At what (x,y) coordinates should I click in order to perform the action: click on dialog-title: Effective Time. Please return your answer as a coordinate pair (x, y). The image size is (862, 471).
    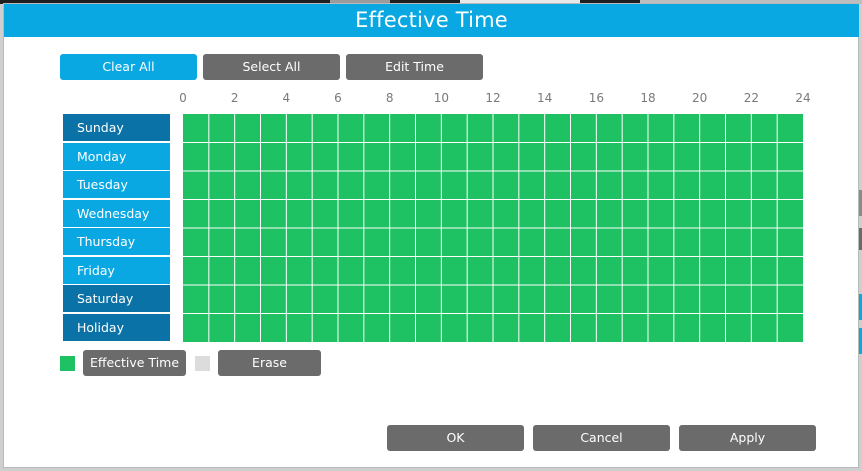
    Looking at the image, I should click on (431, 20).